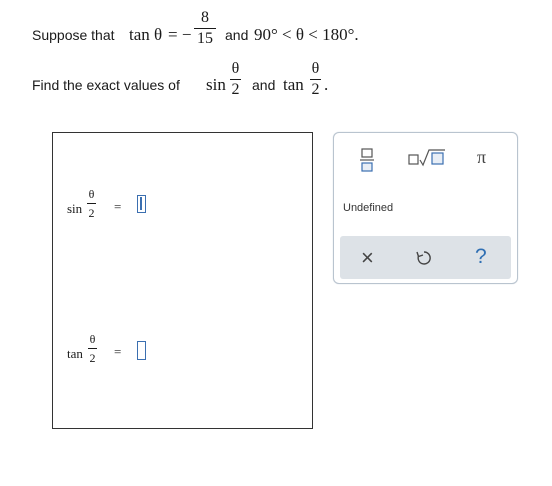 Image resolution: width=552 pixels, height=486 pixels. I want to click on tan-label: tan, so click(293, 84).